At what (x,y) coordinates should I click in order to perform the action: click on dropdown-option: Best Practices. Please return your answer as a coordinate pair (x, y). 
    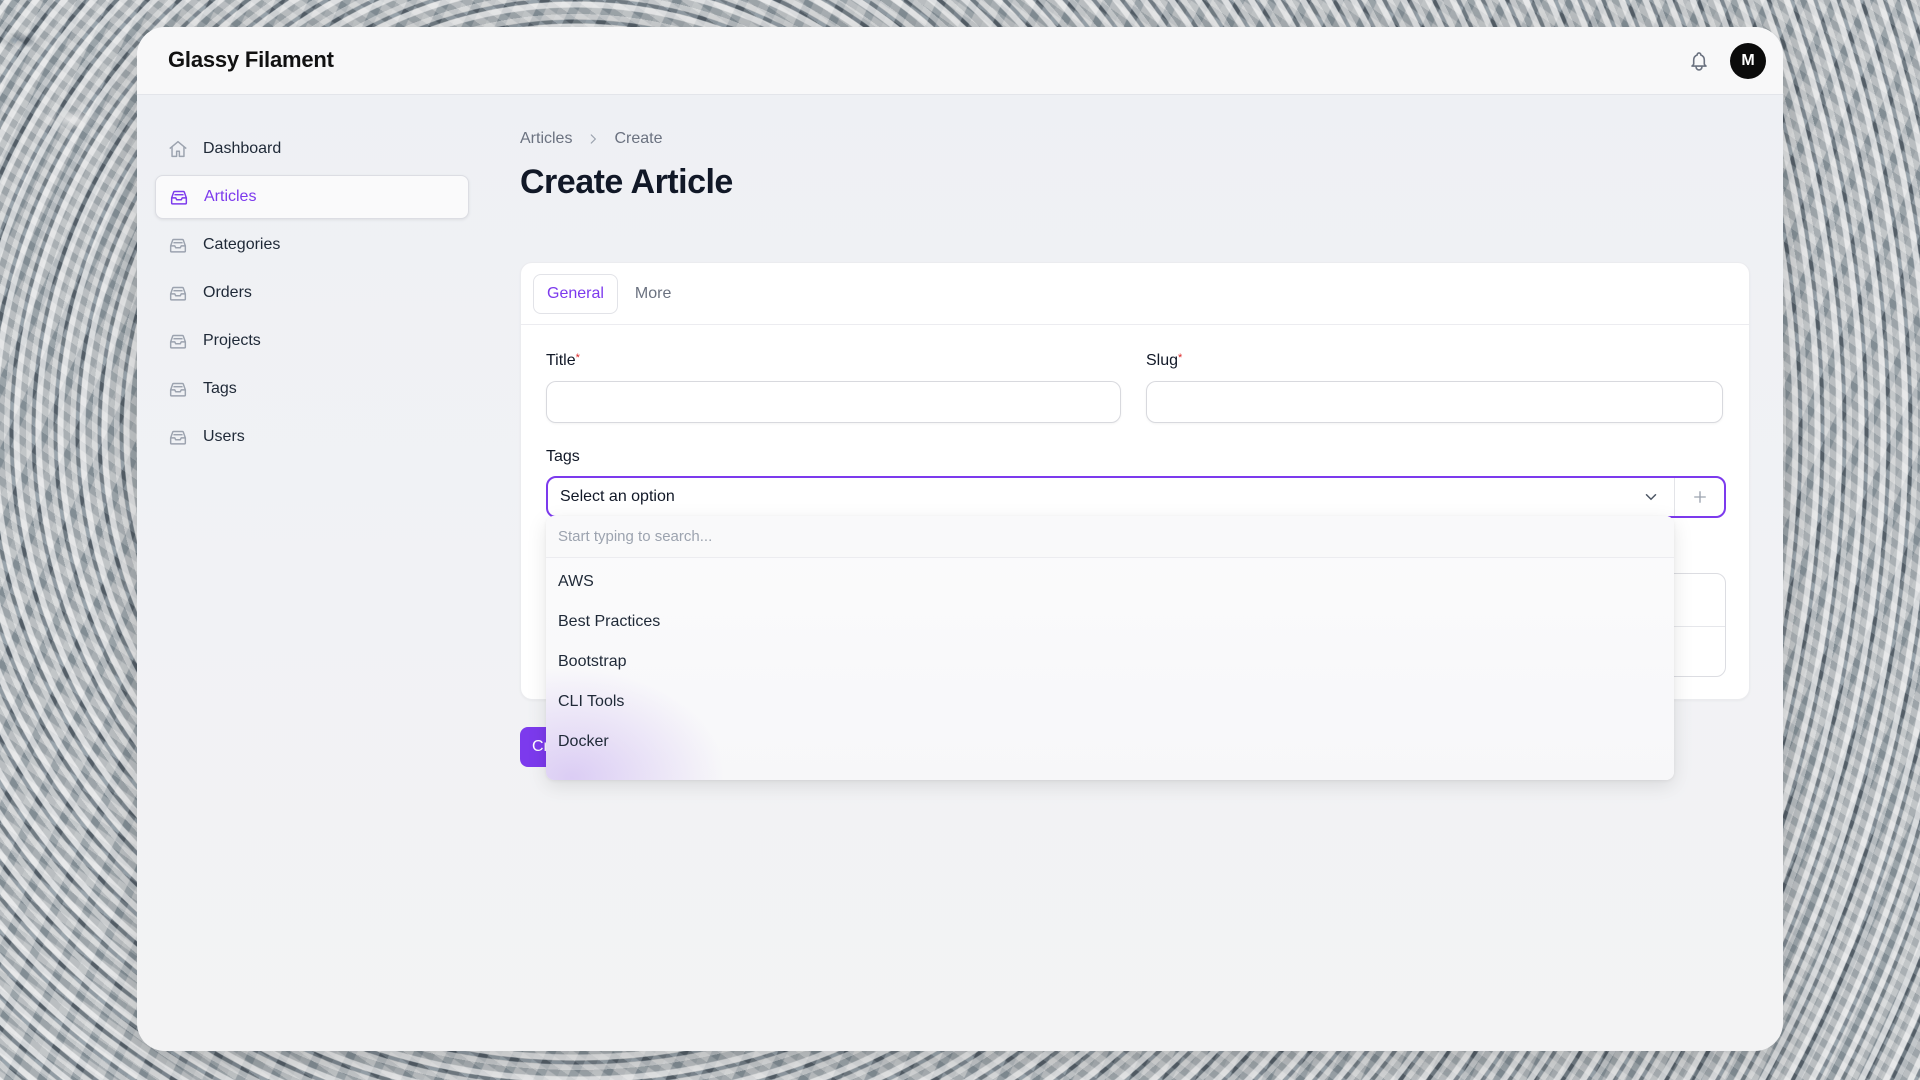
    Looking at the image, I should click on (1110, 622).